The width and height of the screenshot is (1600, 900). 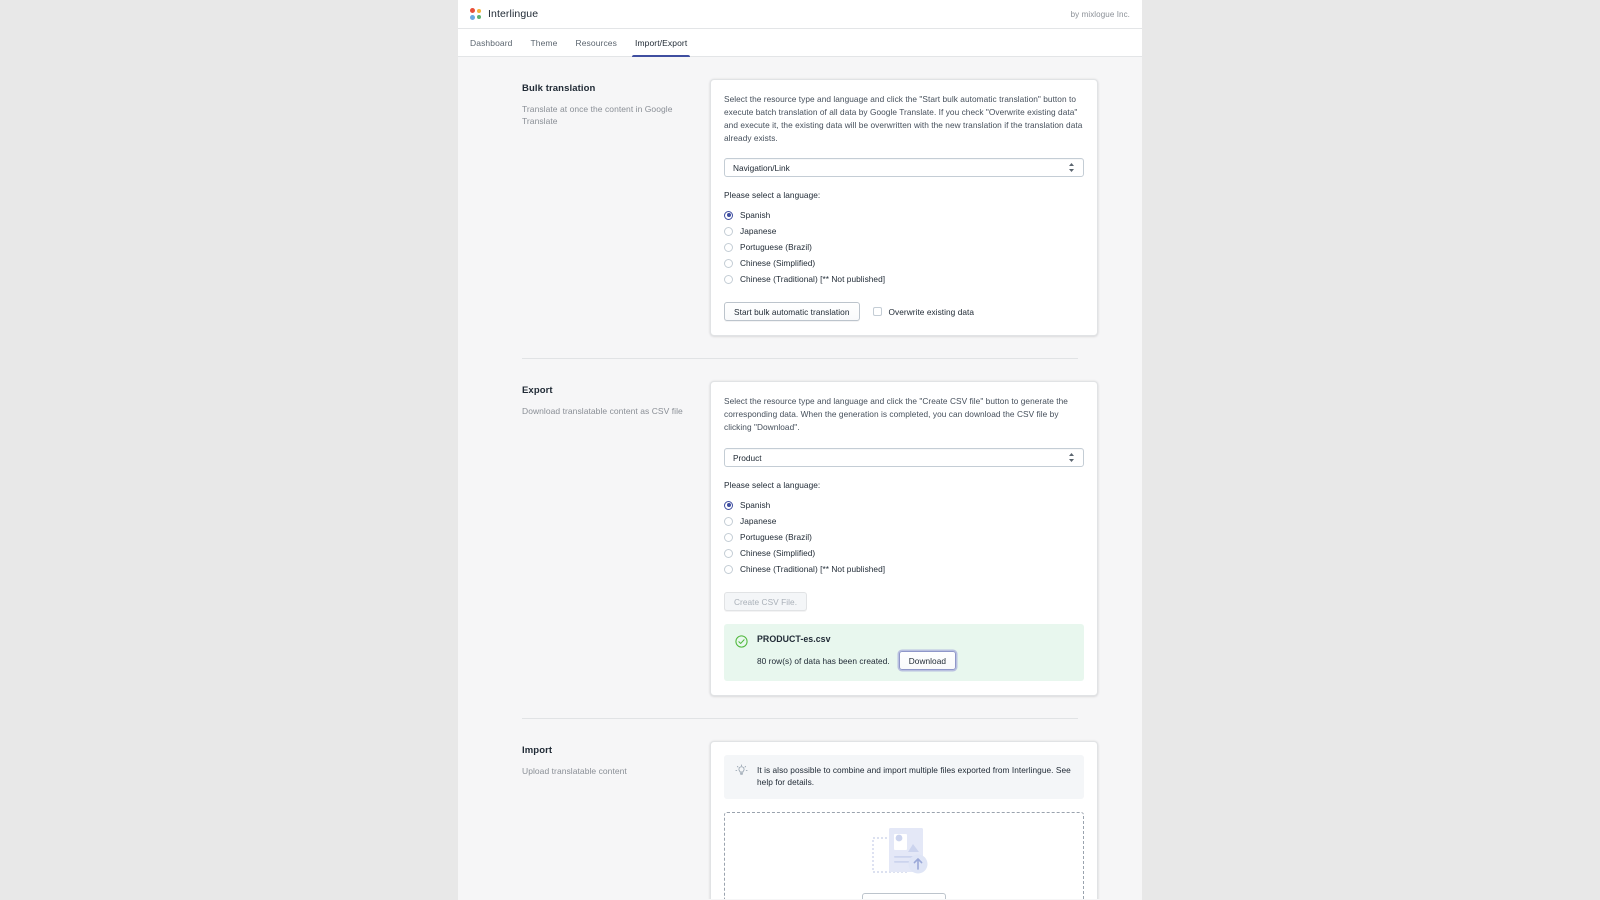 I want to click on export-radio-spanish: Spanish, so click(x=904, y=505).